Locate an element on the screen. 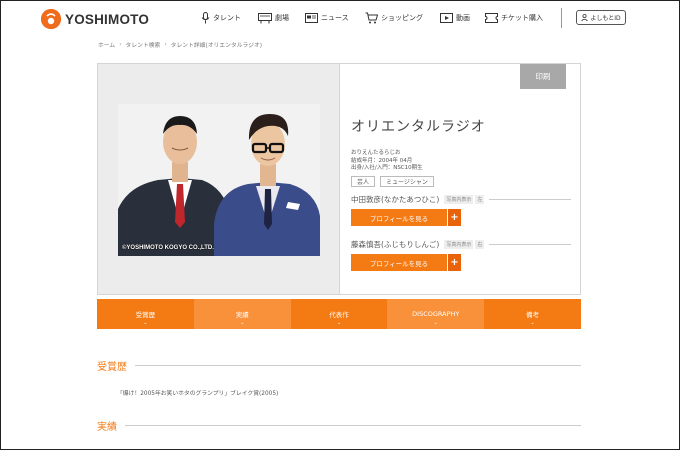 The image size is (680, 450). member-position: 左 is located at coordinates (480, 199).